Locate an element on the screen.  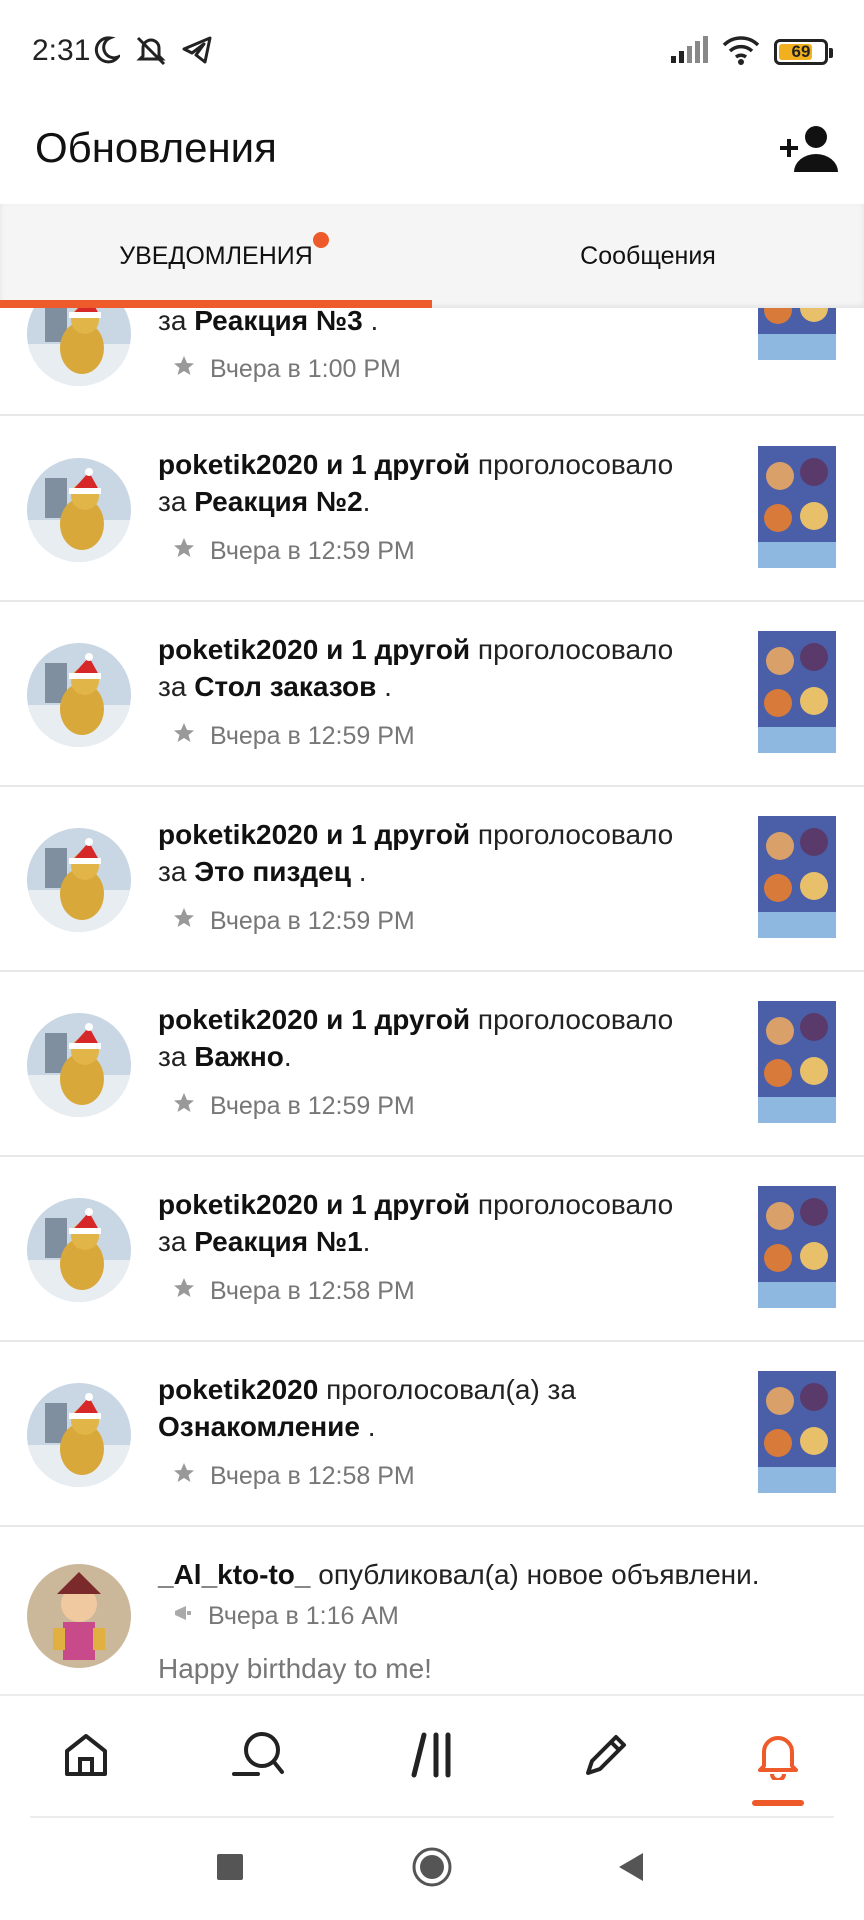
system-nav-bar is located at coordinates (432, 1869).